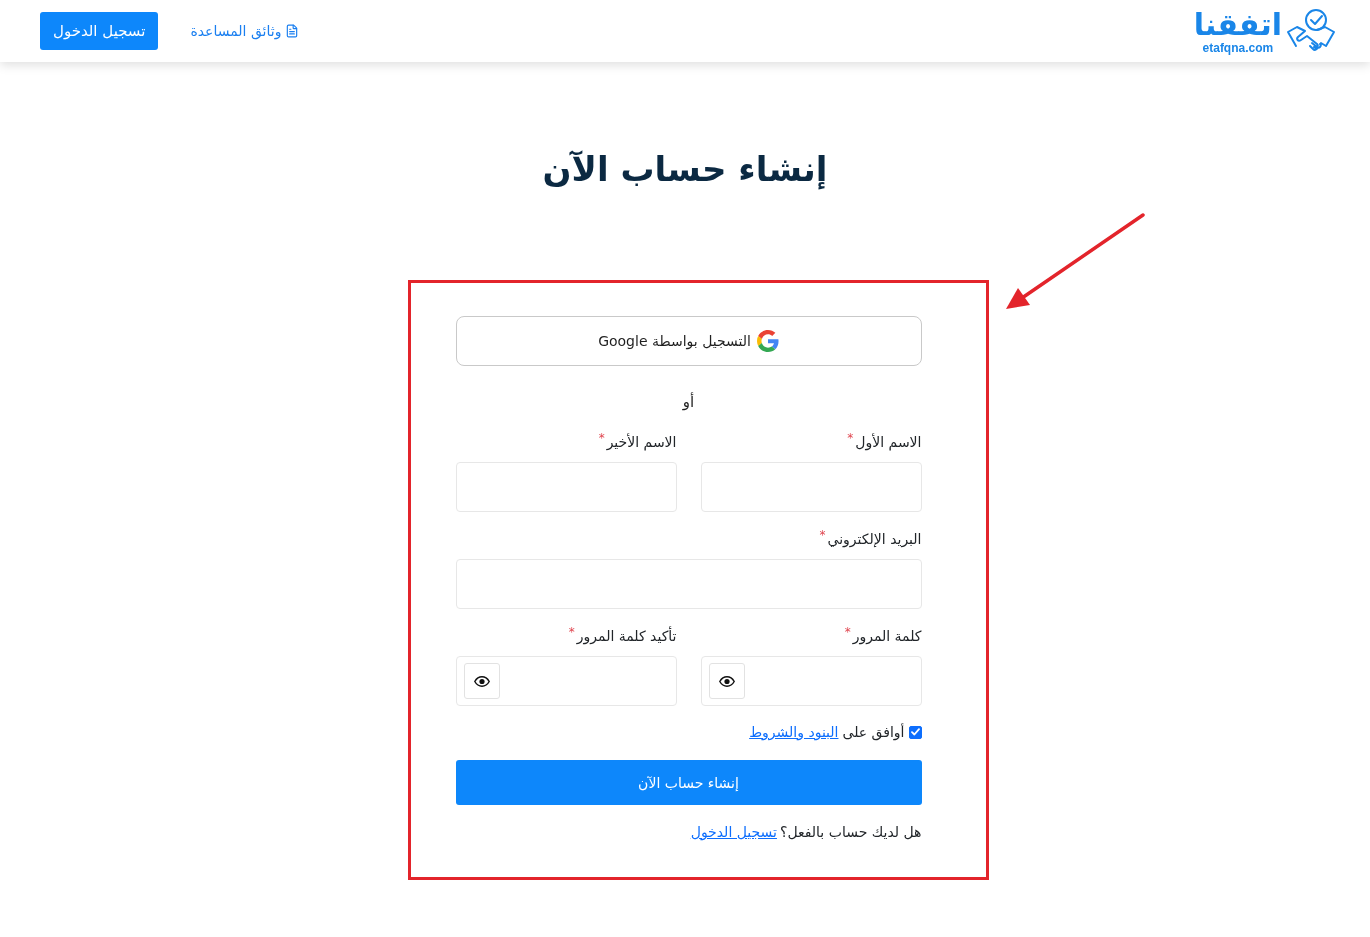  I want to click on field-label: الاسم الأخير, so click(641, 442).